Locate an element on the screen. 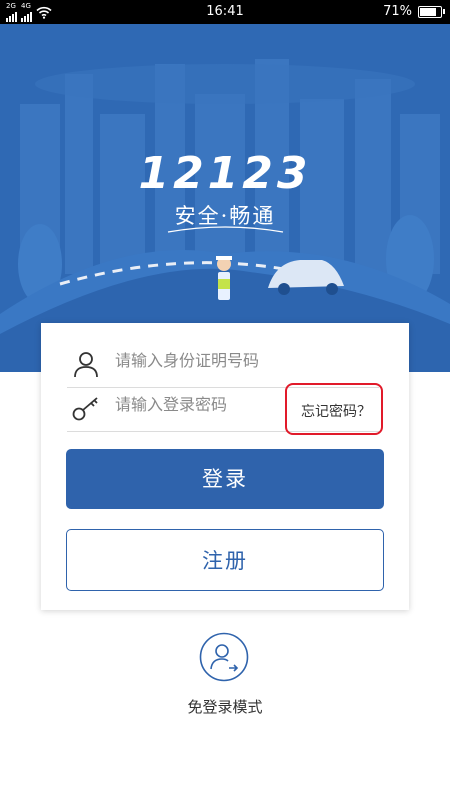  person-icon is located at coordinates (86, 365).